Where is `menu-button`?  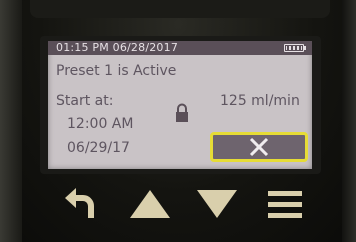 menu-button is located at coordinates (285, 204).